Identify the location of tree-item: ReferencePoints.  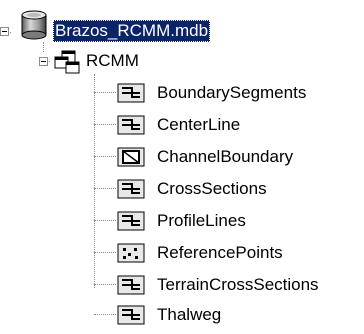
(182, 253).